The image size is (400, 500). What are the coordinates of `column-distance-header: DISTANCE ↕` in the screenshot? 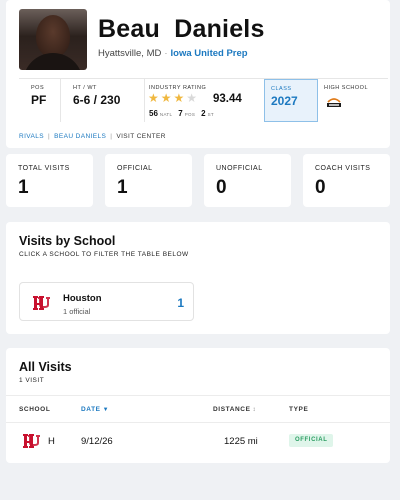 It's located at (234, 409).